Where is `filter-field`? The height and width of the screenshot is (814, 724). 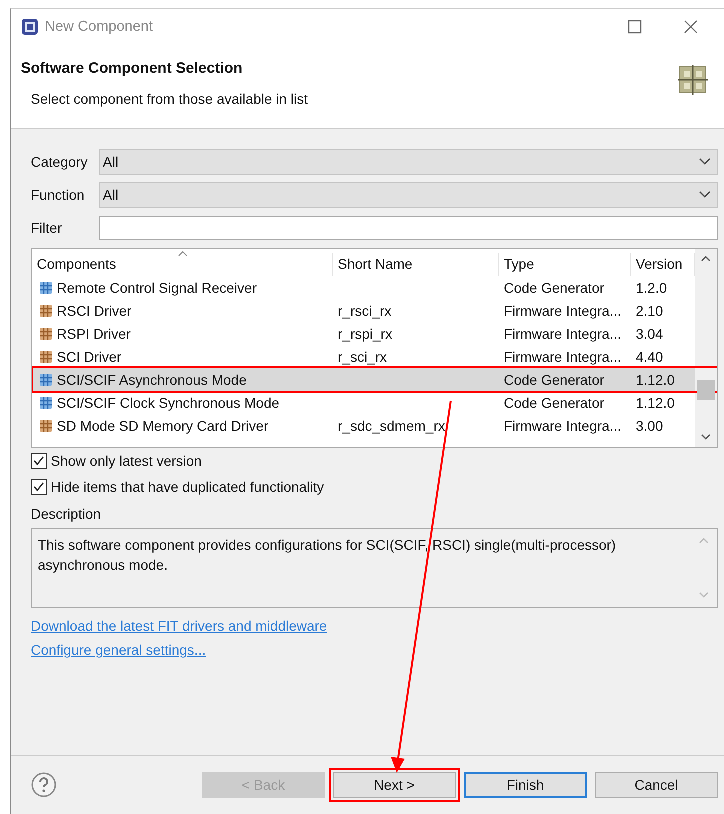
filter-field is located at coordinates (408, 228).